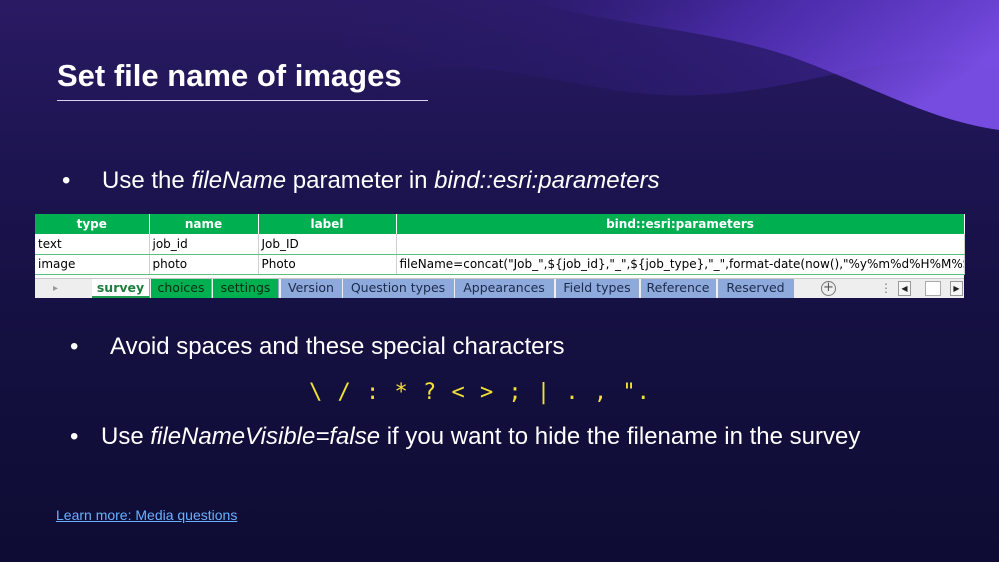 This screenshot has width=999, height=562. Describe the element at coordinates (92, 264) in the screenshot. I see `table-cell: image` at that location.